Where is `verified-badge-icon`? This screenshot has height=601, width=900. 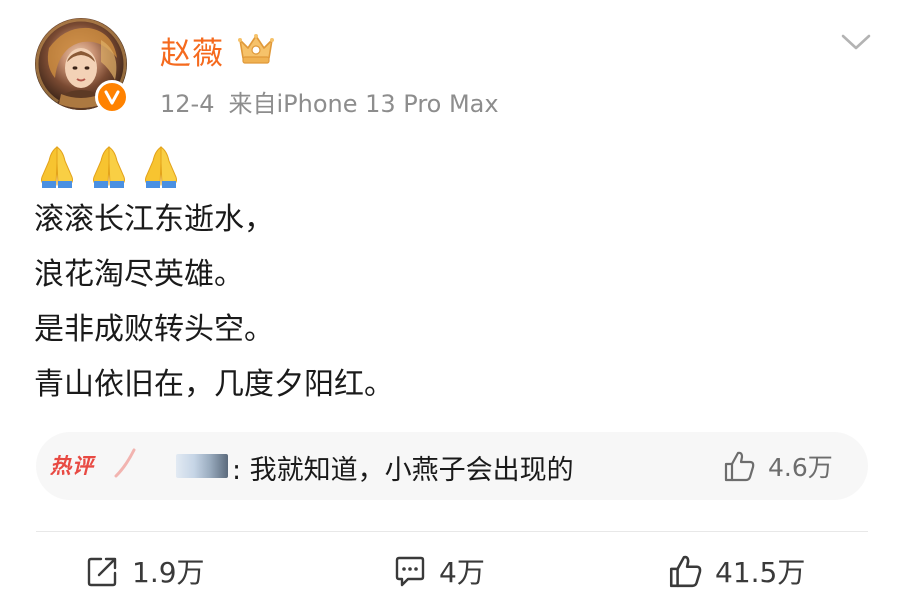
verified-badge-icon is located at coordinates (112, 97).